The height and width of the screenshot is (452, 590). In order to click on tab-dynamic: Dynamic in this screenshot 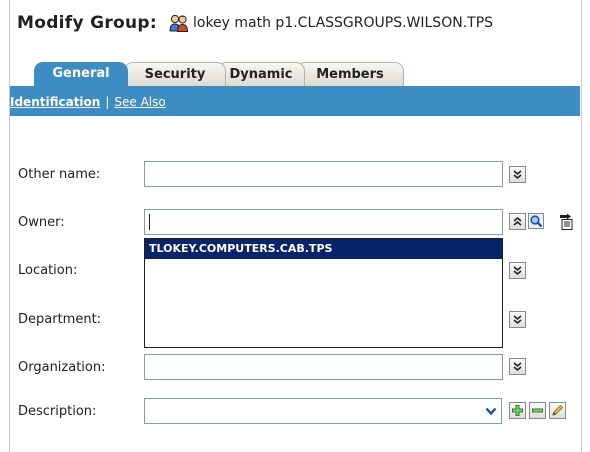, I will do `click(261, 74)`.